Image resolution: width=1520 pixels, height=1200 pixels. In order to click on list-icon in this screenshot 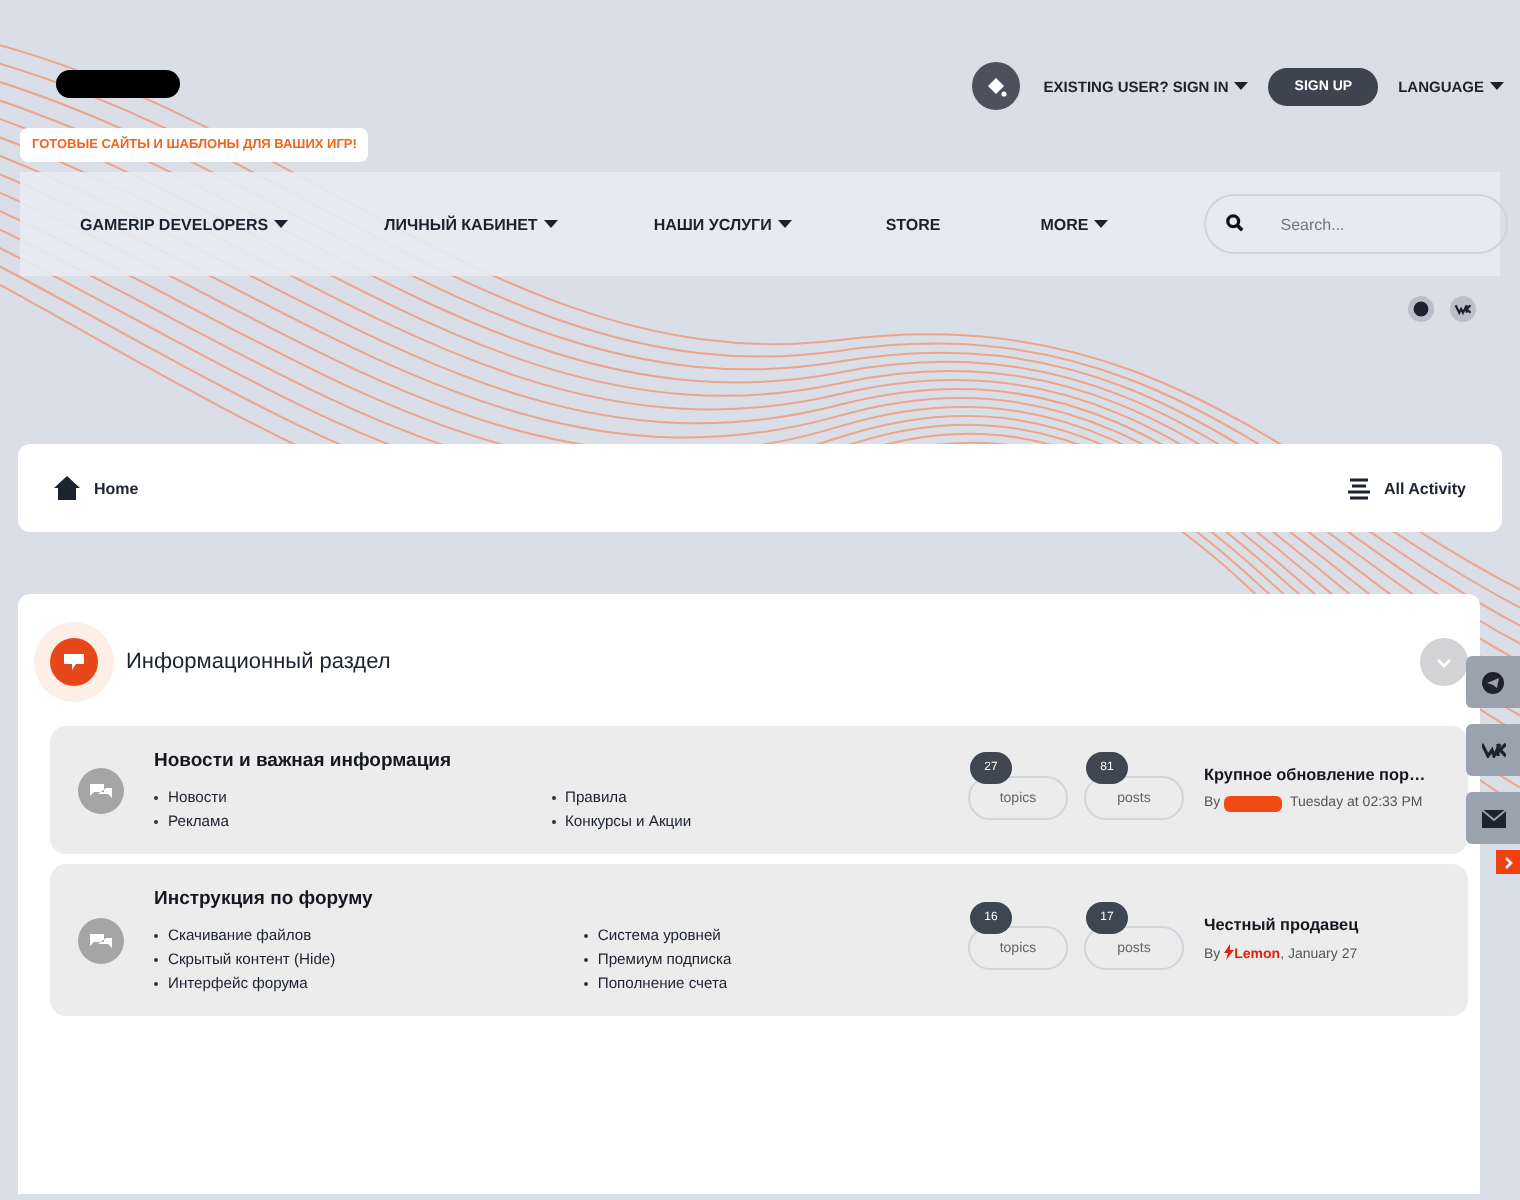, I will do `click(1358, 488)`.